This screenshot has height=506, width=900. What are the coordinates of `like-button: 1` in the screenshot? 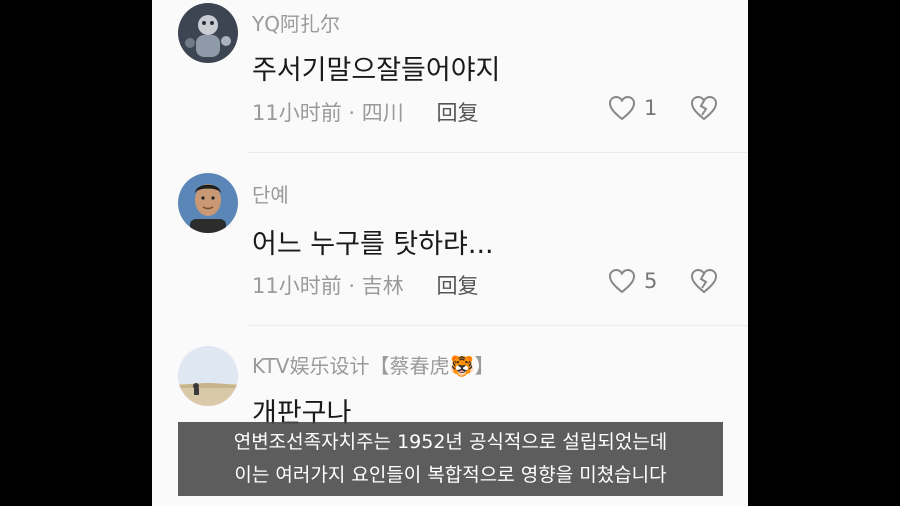 It's located at (632, 108).